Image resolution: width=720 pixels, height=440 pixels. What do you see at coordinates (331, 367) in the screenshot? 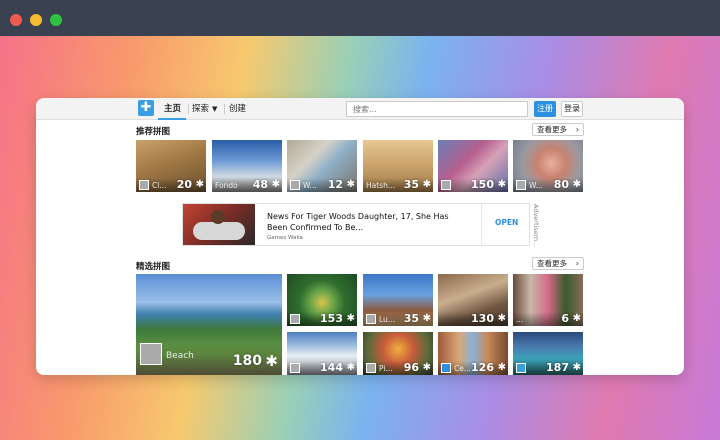
I see `tile-piece-count: 144` at bounding box center [331, 367].